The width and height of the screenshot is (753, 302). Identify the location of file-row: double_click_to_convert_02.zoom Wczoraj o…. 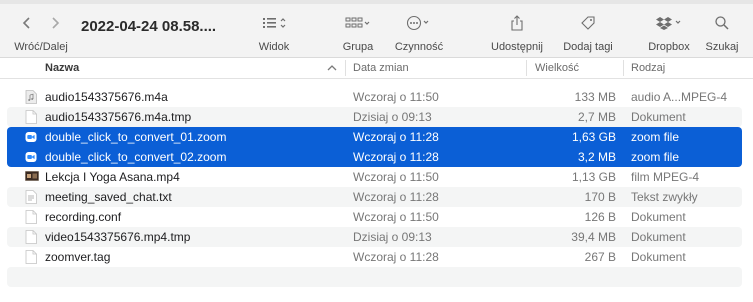
(376, 157).